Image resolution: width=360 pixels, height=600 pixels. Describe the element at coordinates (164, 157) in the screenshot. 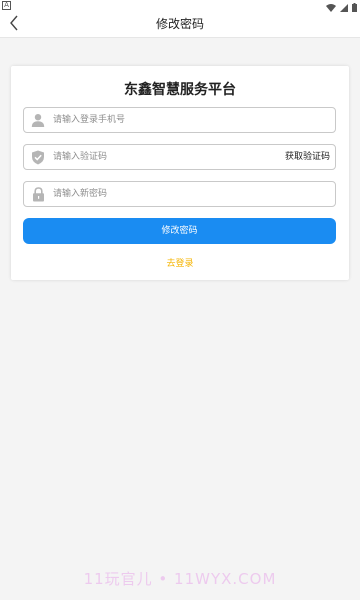

I see `verification-code-input` at that location.